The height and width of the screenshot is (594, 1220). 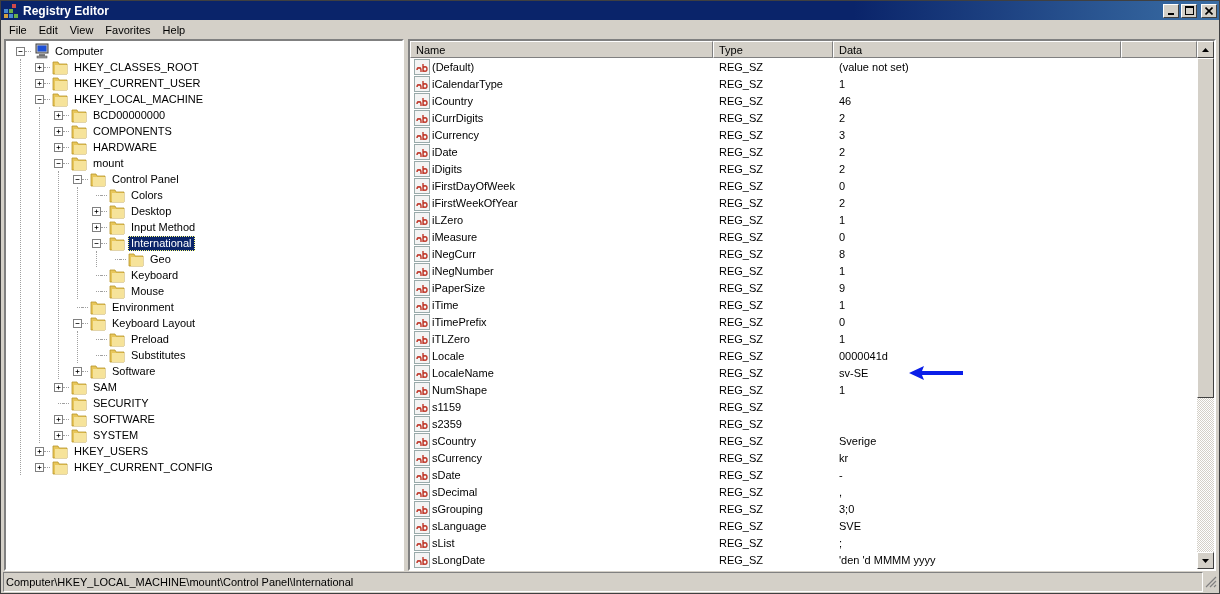 I want to click on column-header: Data, so click(x=977, y=49).